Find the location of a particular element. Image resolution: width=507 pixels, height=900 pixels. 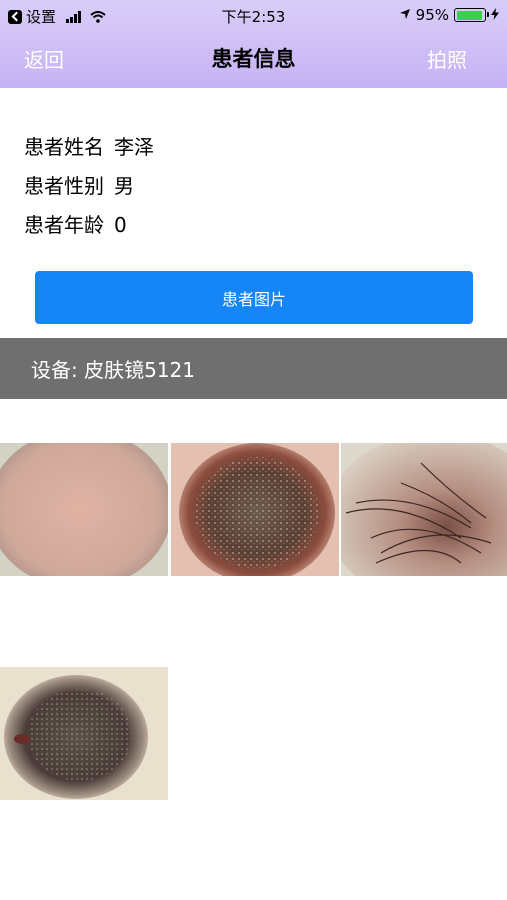

charging-icon is located at coordinates (495, 15).